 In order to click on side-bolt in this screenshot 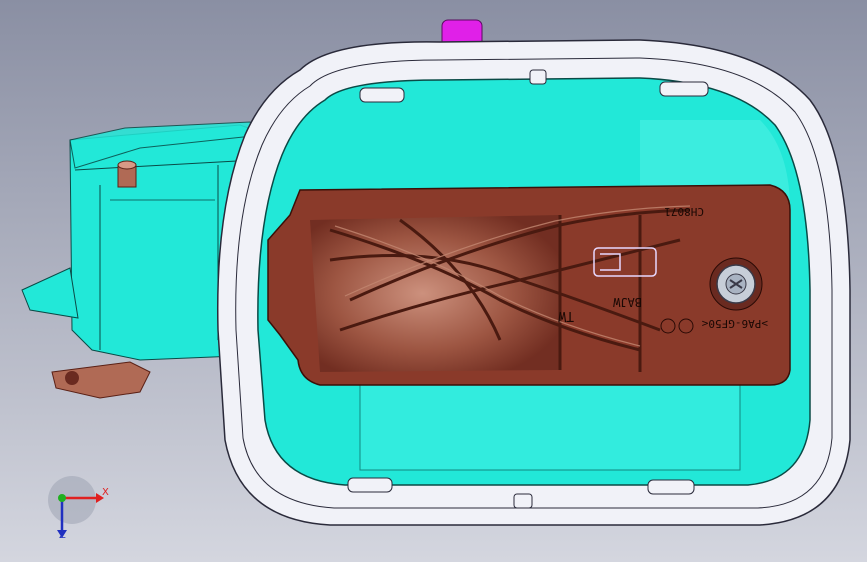, I will do `click(127, 174)`.